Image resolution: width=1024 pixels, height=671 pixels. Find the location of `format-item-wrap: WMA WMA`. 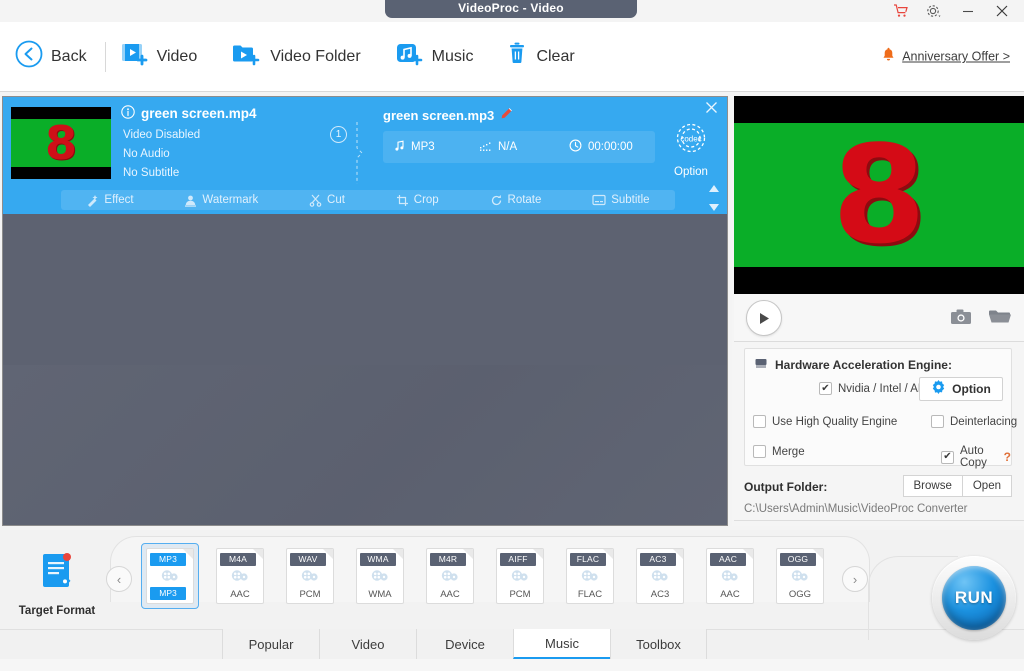

format-item-wrap: WMA WMA is located at coordinates (380, 576).